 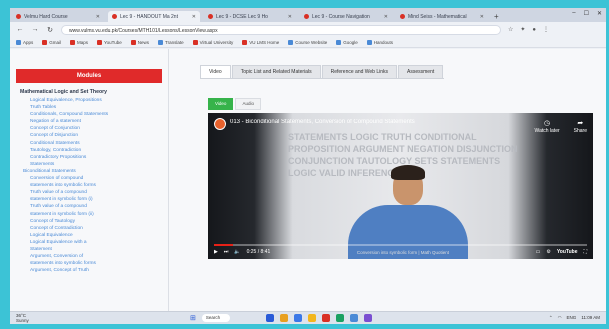 I want to click on media-pill: Audio, so click(x=248, y=104).